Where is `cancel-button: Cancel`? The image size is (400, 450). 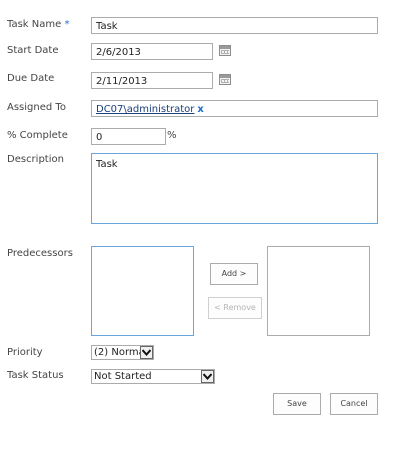 cancel-button: Cancel is located at coordinates (354, 404).